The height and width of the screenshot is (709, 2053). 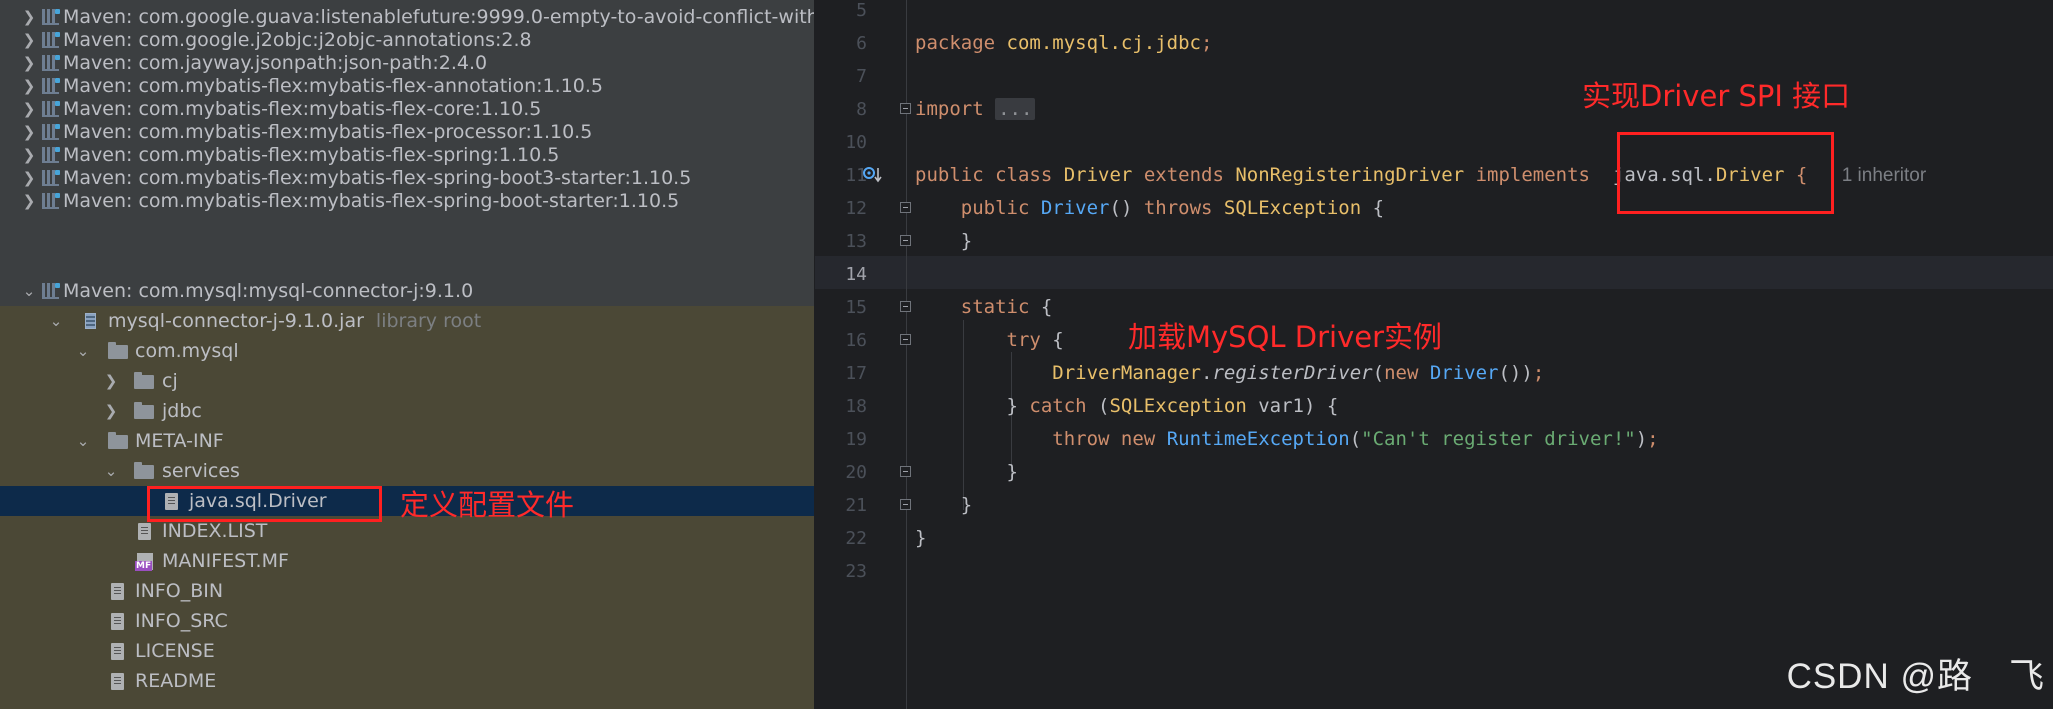 What do you see at coordinates (1127, 406) in the screenshot?
I see `code-line-catch: } catch (SQLException var1) {` at bounding box center [1127, 406].